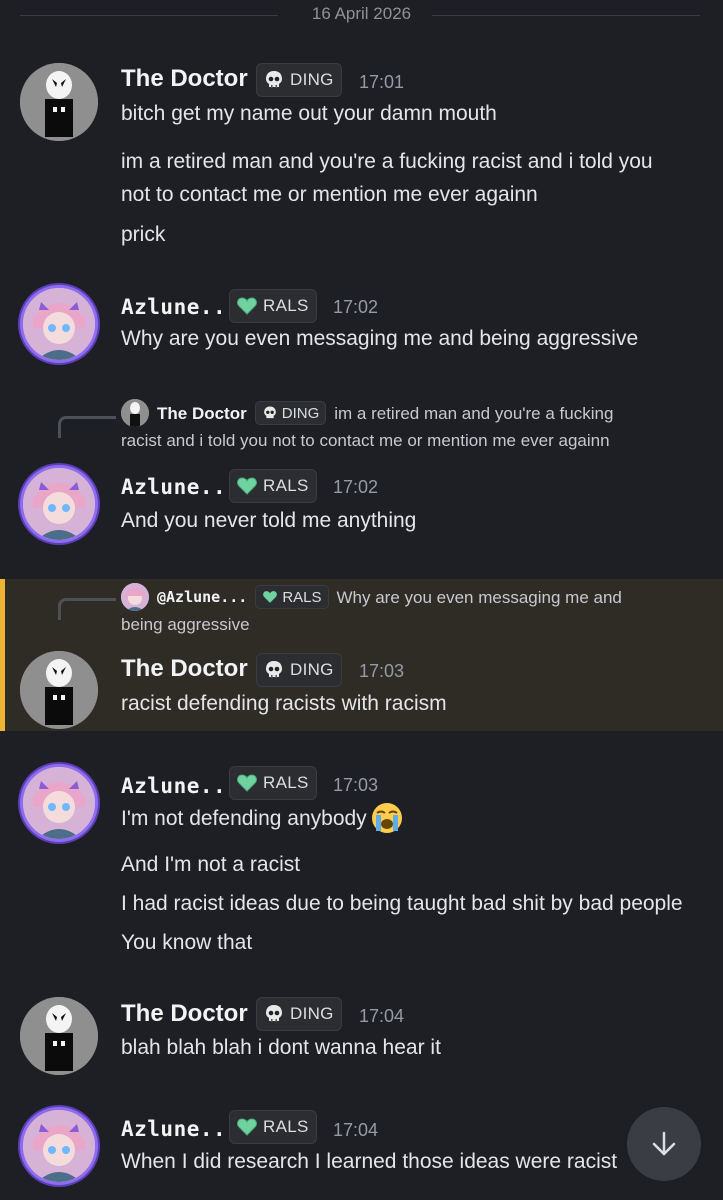 This screenshot has width=723, height=1200. I want to click on message-text: I'm not defending anybody, so click(262, 818).